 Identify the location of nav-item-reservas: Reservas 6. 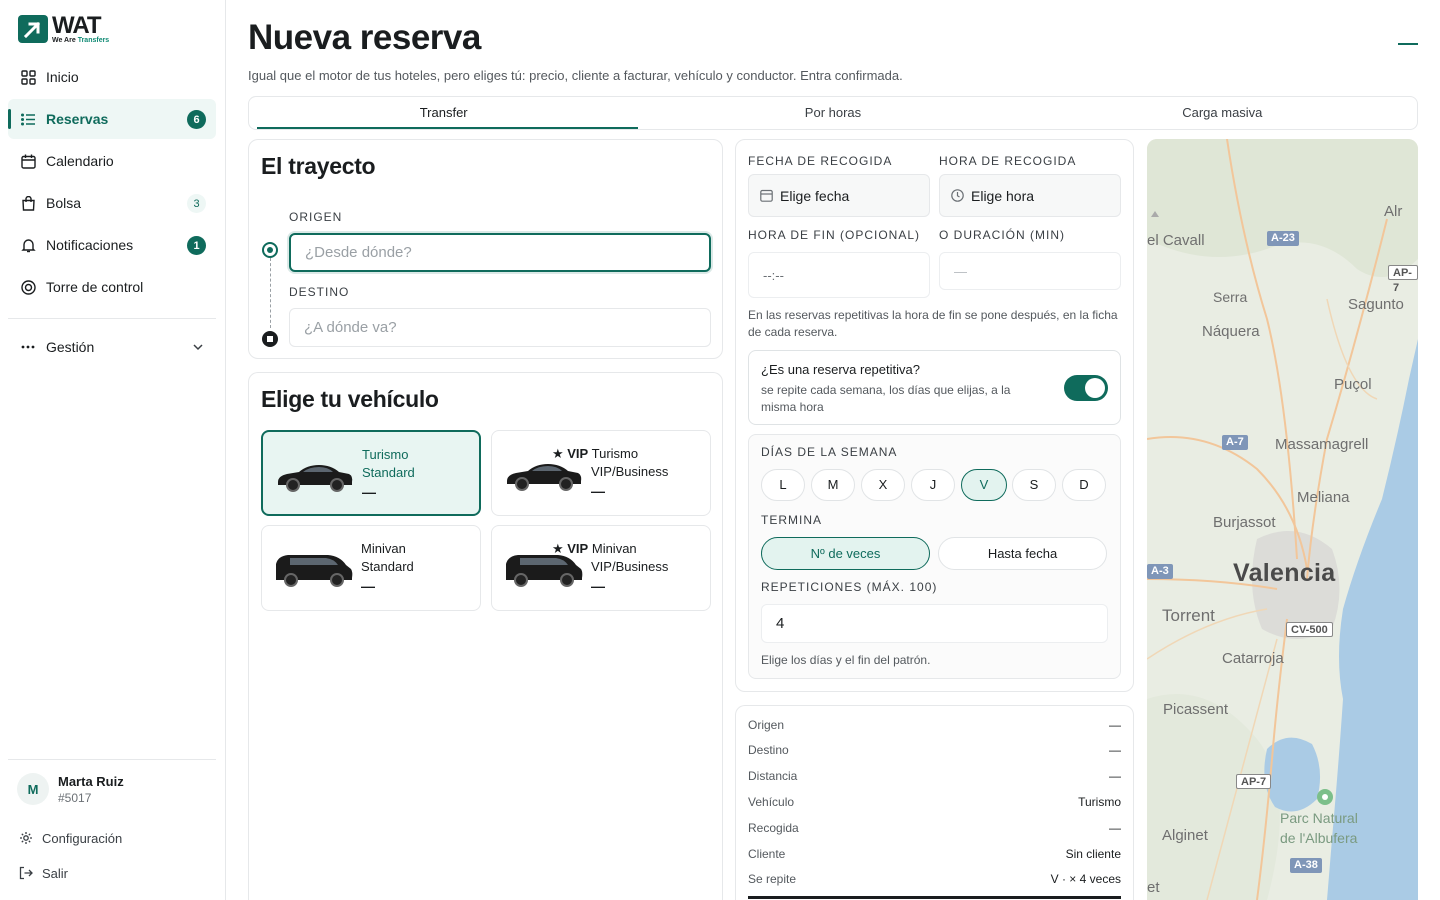
(112, 119).